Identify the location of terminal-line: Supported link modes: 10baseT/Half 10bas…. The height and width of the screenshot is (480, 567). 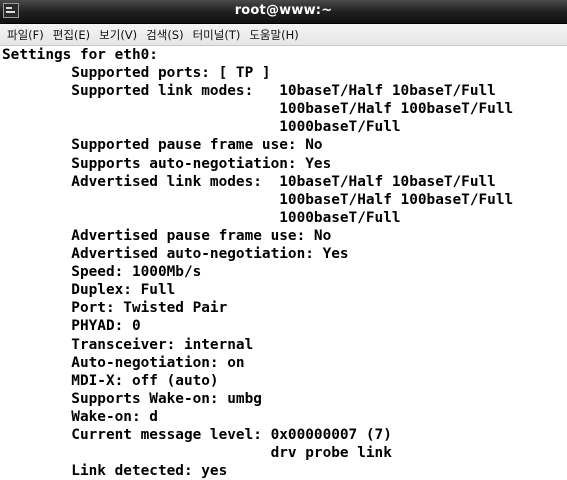
(249, 91).